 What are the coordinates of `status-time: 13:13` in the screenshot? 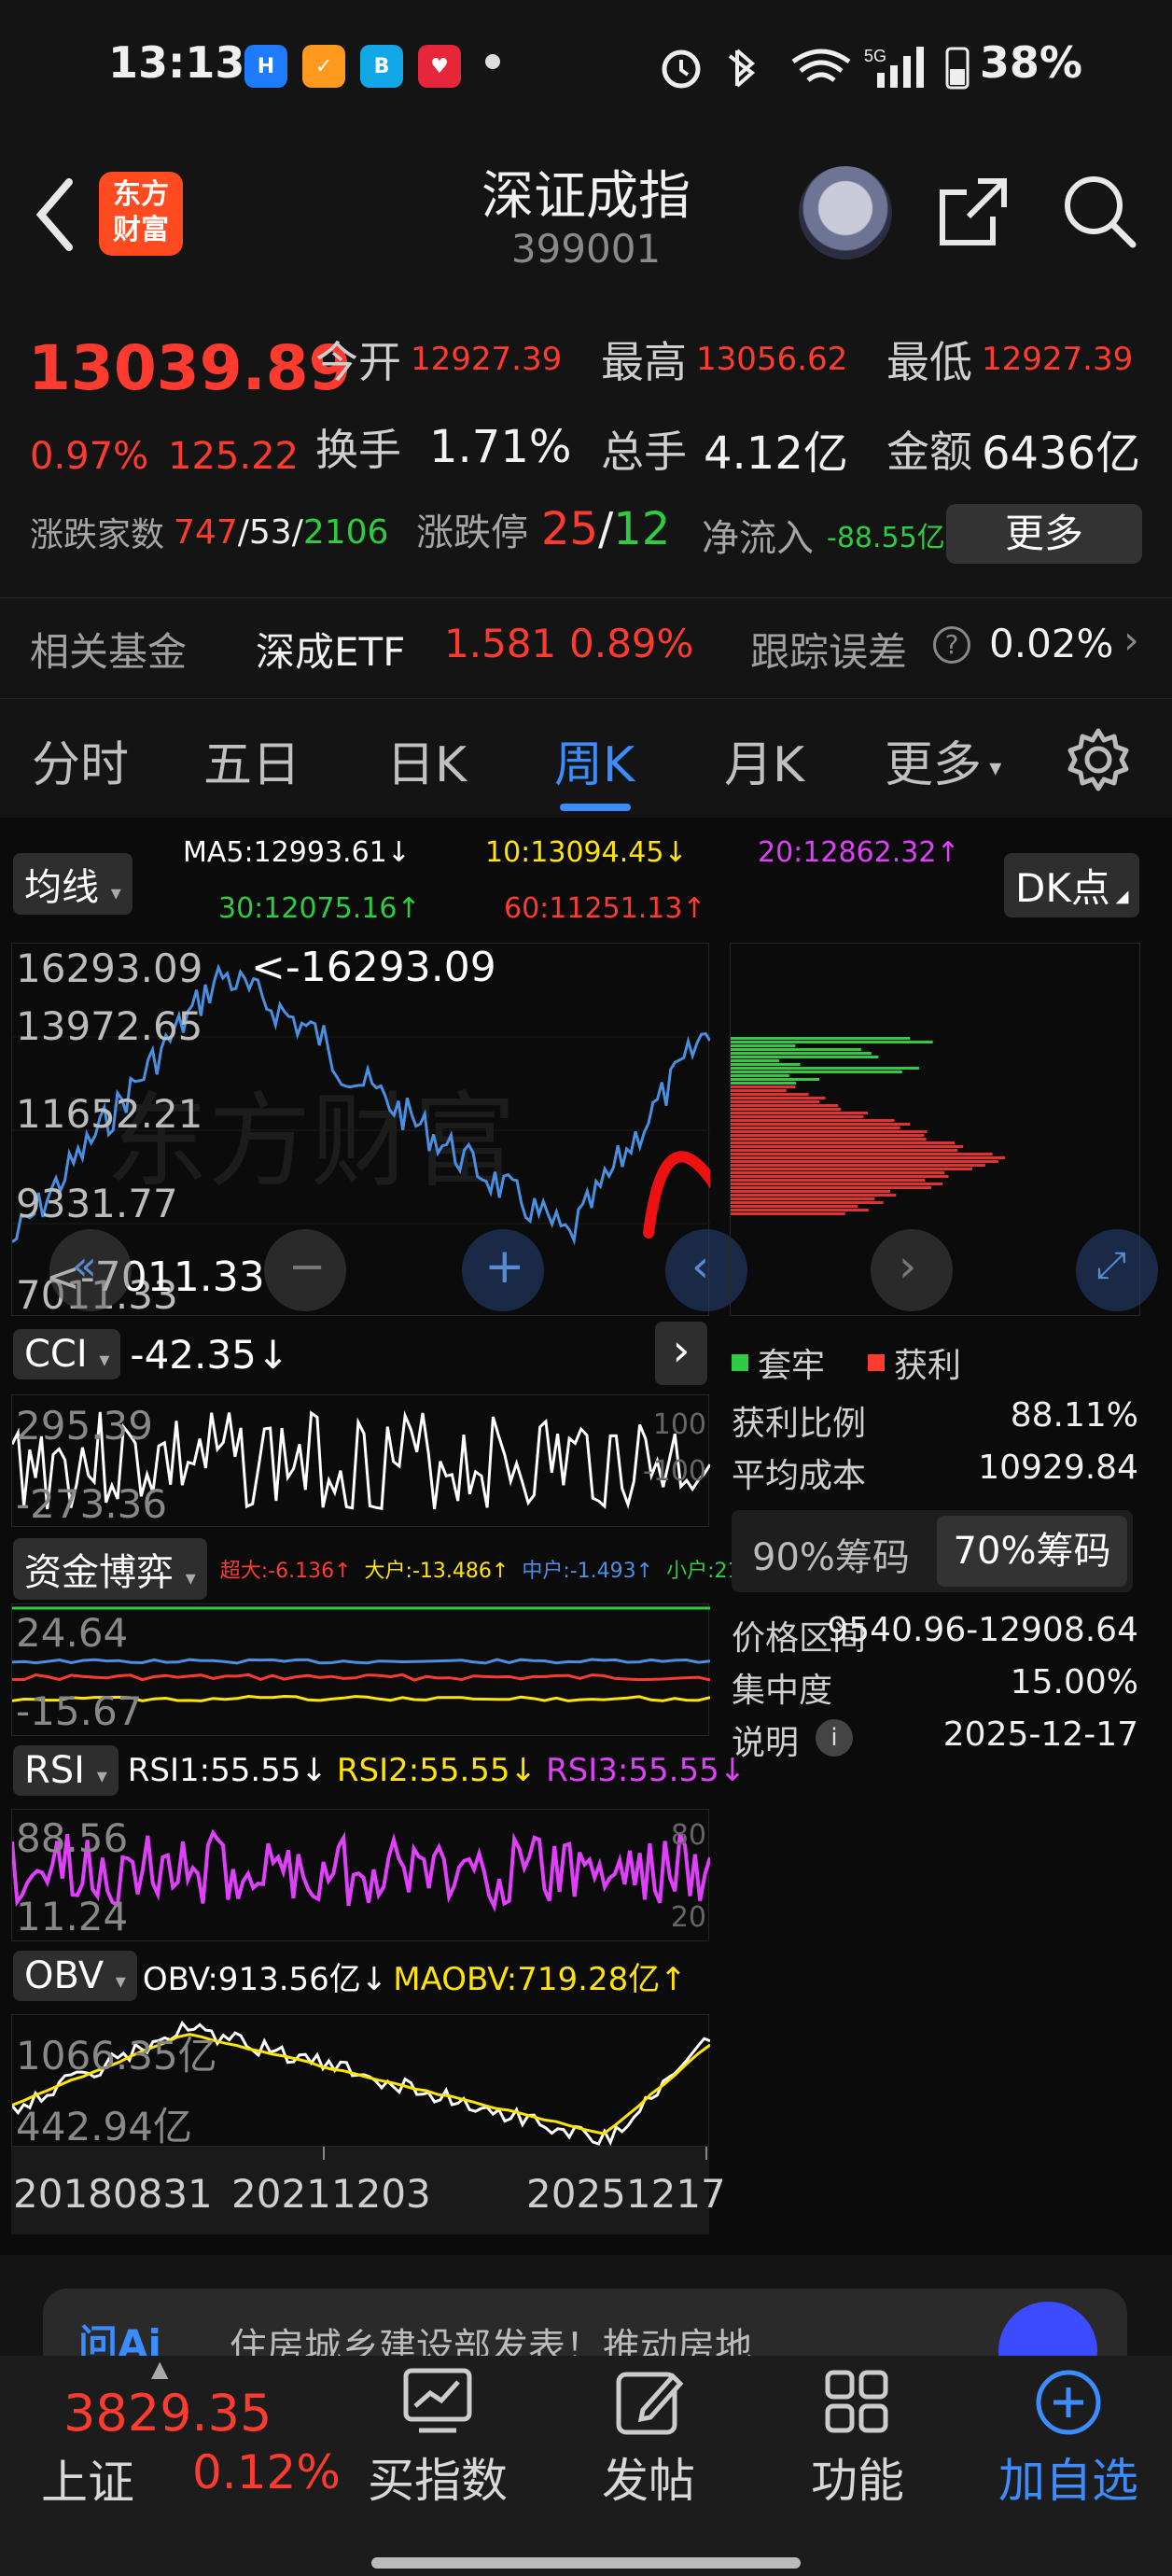 It's located at (176, 62).